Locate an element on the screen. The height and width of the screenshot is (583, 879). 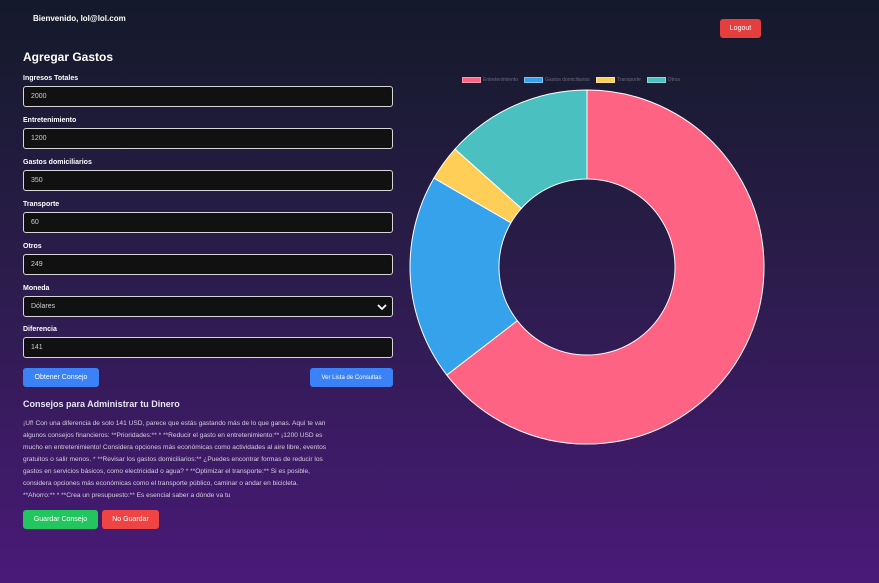
legend-label: Transporte is located at coordinates (628, 80).